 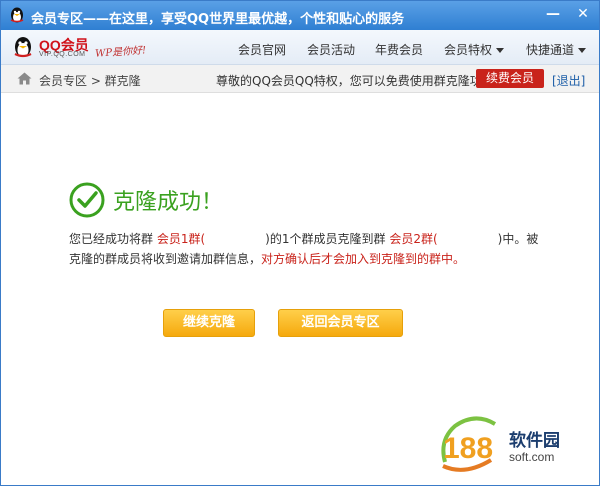 I want to click on privilege-notice: 尊敬的QQ会员QQ特权，您可以免费使用群克隆功能。, so click(x=361, y=81).